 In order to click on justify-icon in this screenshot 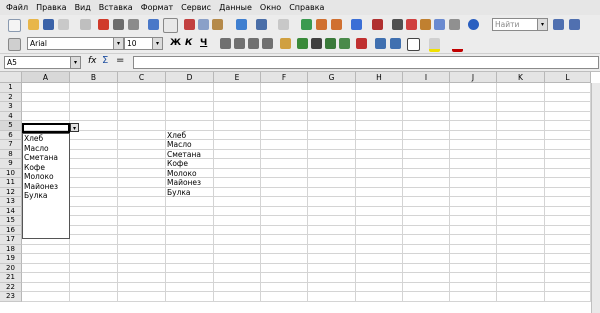, I will do `click(267, 43)`.